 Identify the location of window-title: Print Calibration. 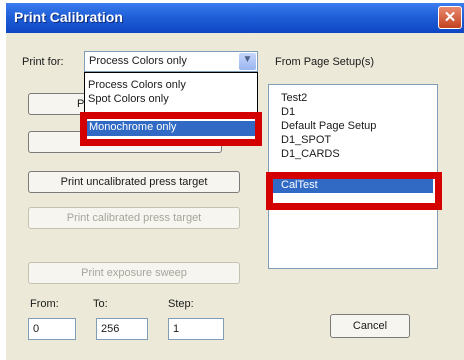
(68, 17).